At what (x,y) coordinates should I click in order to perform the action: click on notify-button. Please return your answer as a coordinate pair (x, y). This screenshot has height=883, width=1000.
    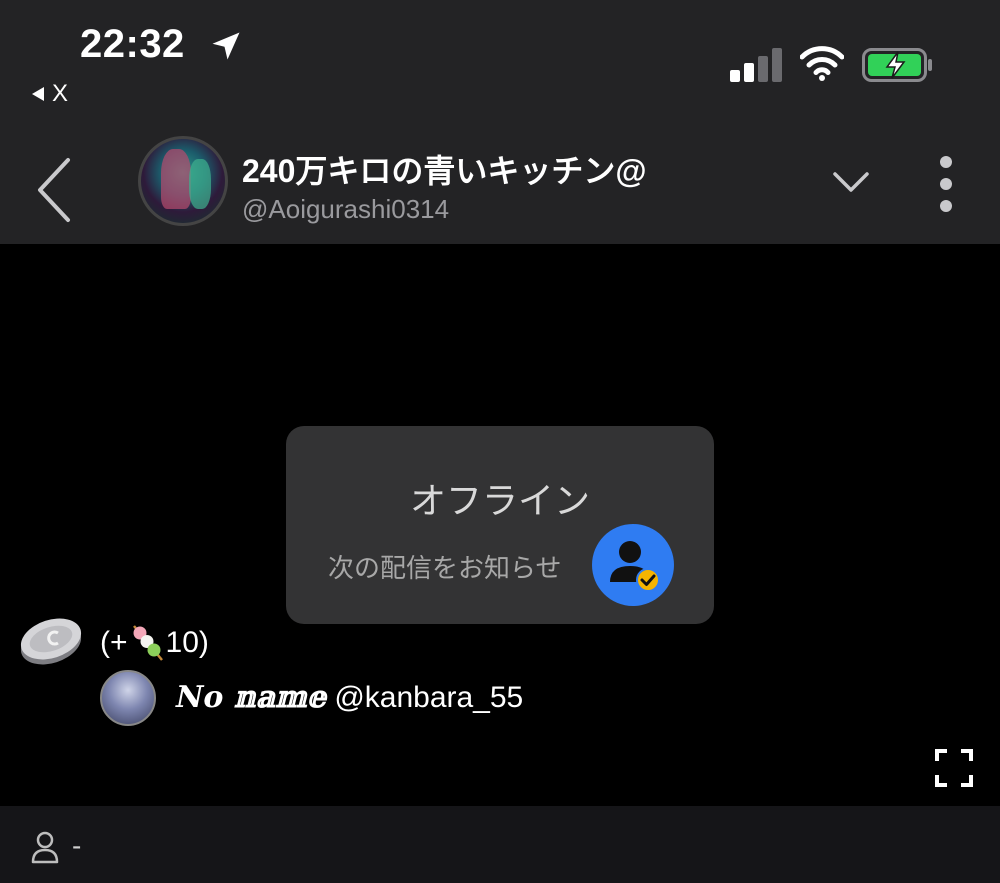
    Looking at the image, I should click on (633, 565).